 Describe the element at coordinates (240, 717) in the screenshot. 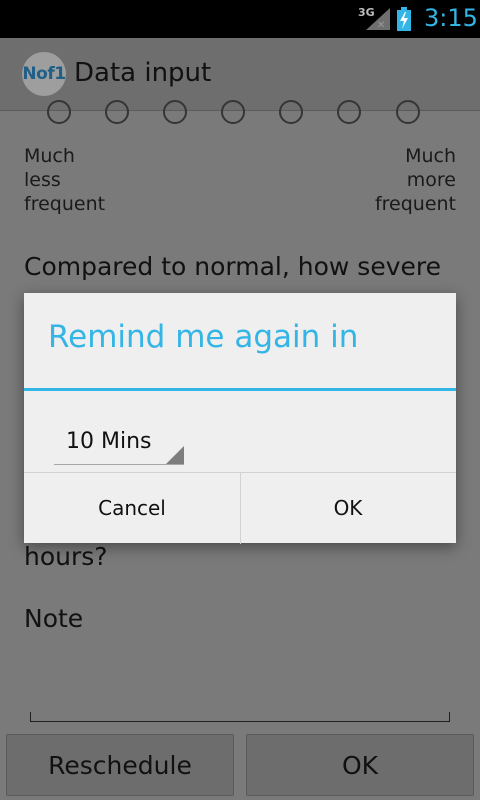

I see `note-field` at that location.